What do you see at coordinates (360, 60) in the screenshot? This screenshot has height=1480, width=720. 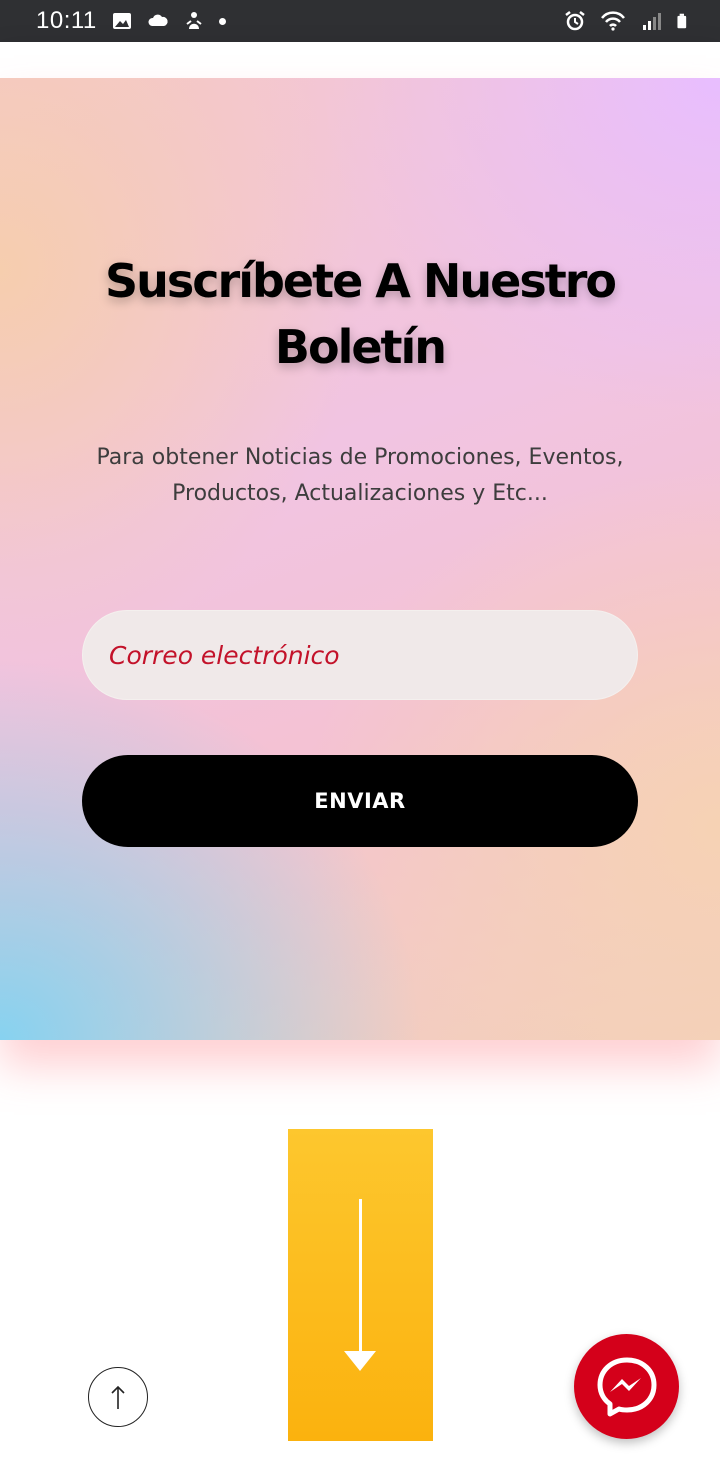 I see `site-header-strip` at bounding box center [360, 60].